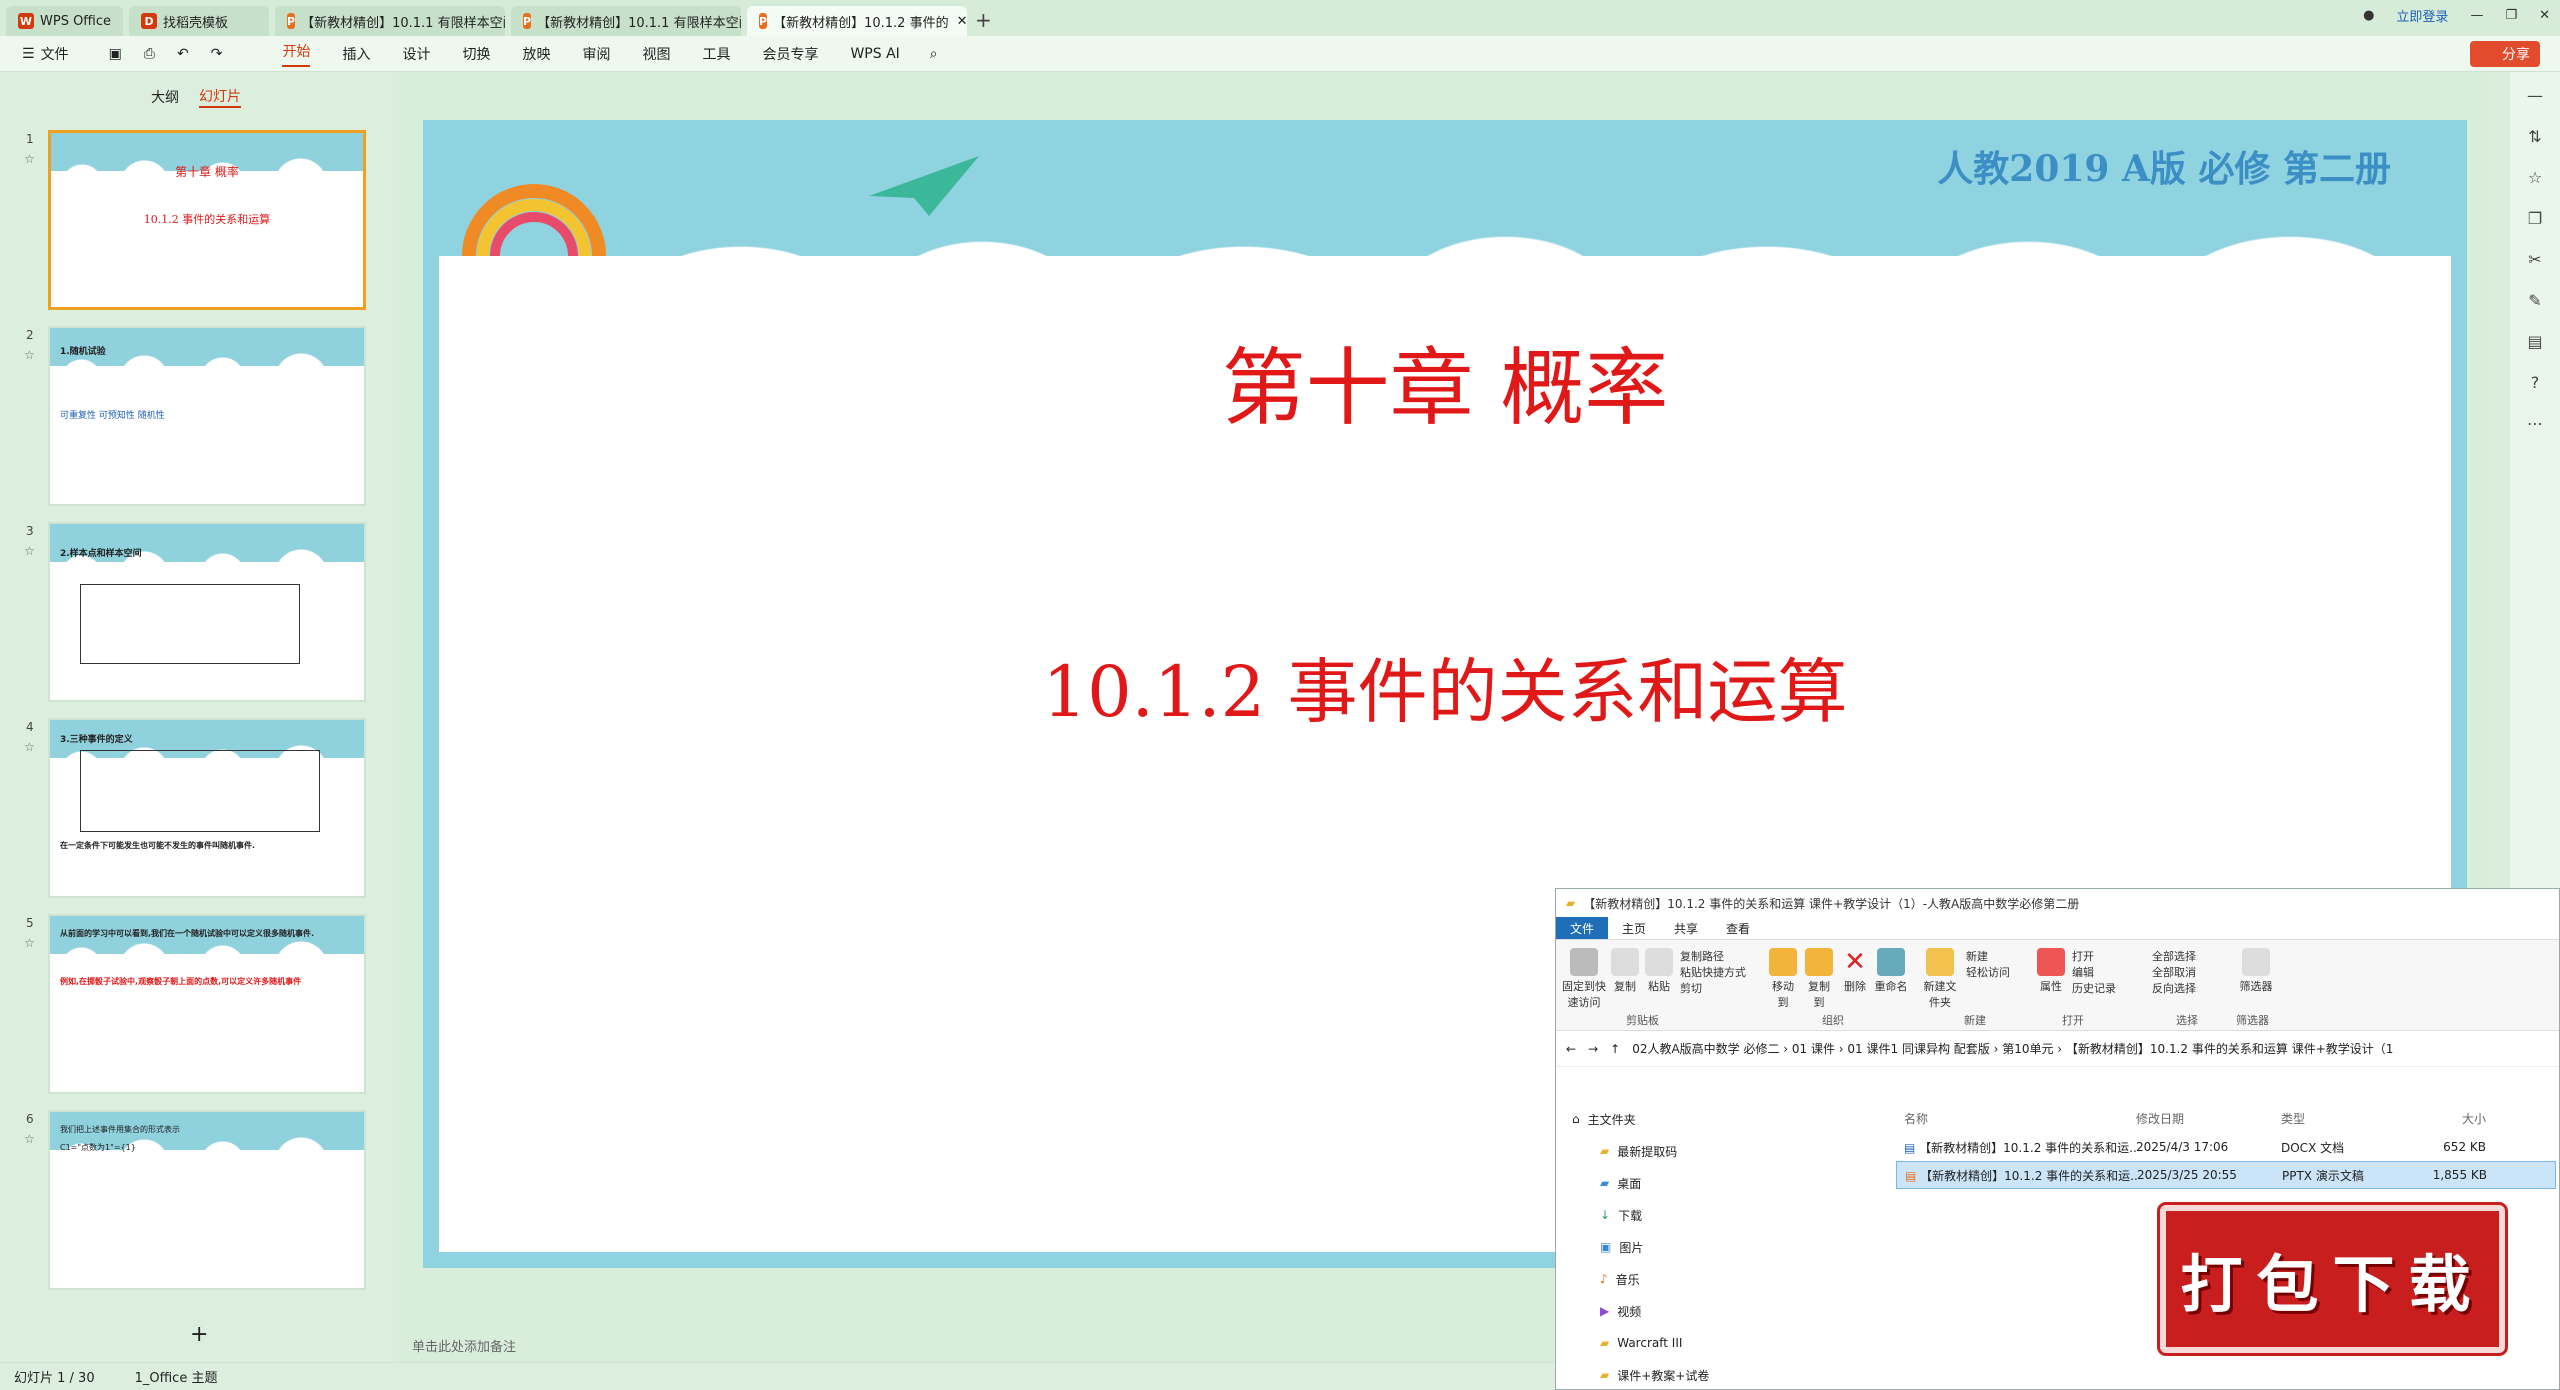 The image size is (2560, 1390). I want to click on nav-item: ⌂ 主文件夹, so click(1716, 1119).